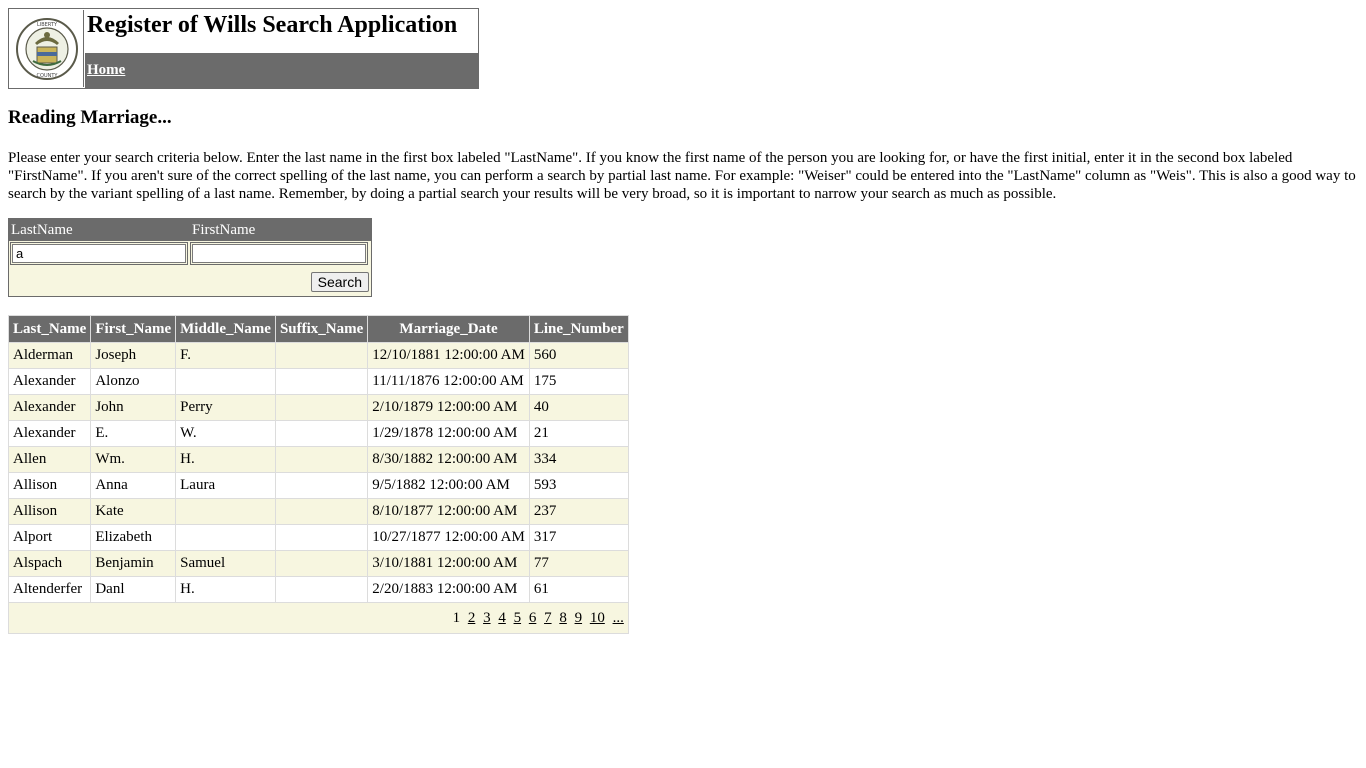  I want to click on table-row: Allison Kate 8/10/1877 12:00:00 AM 237, so click(318, 511).